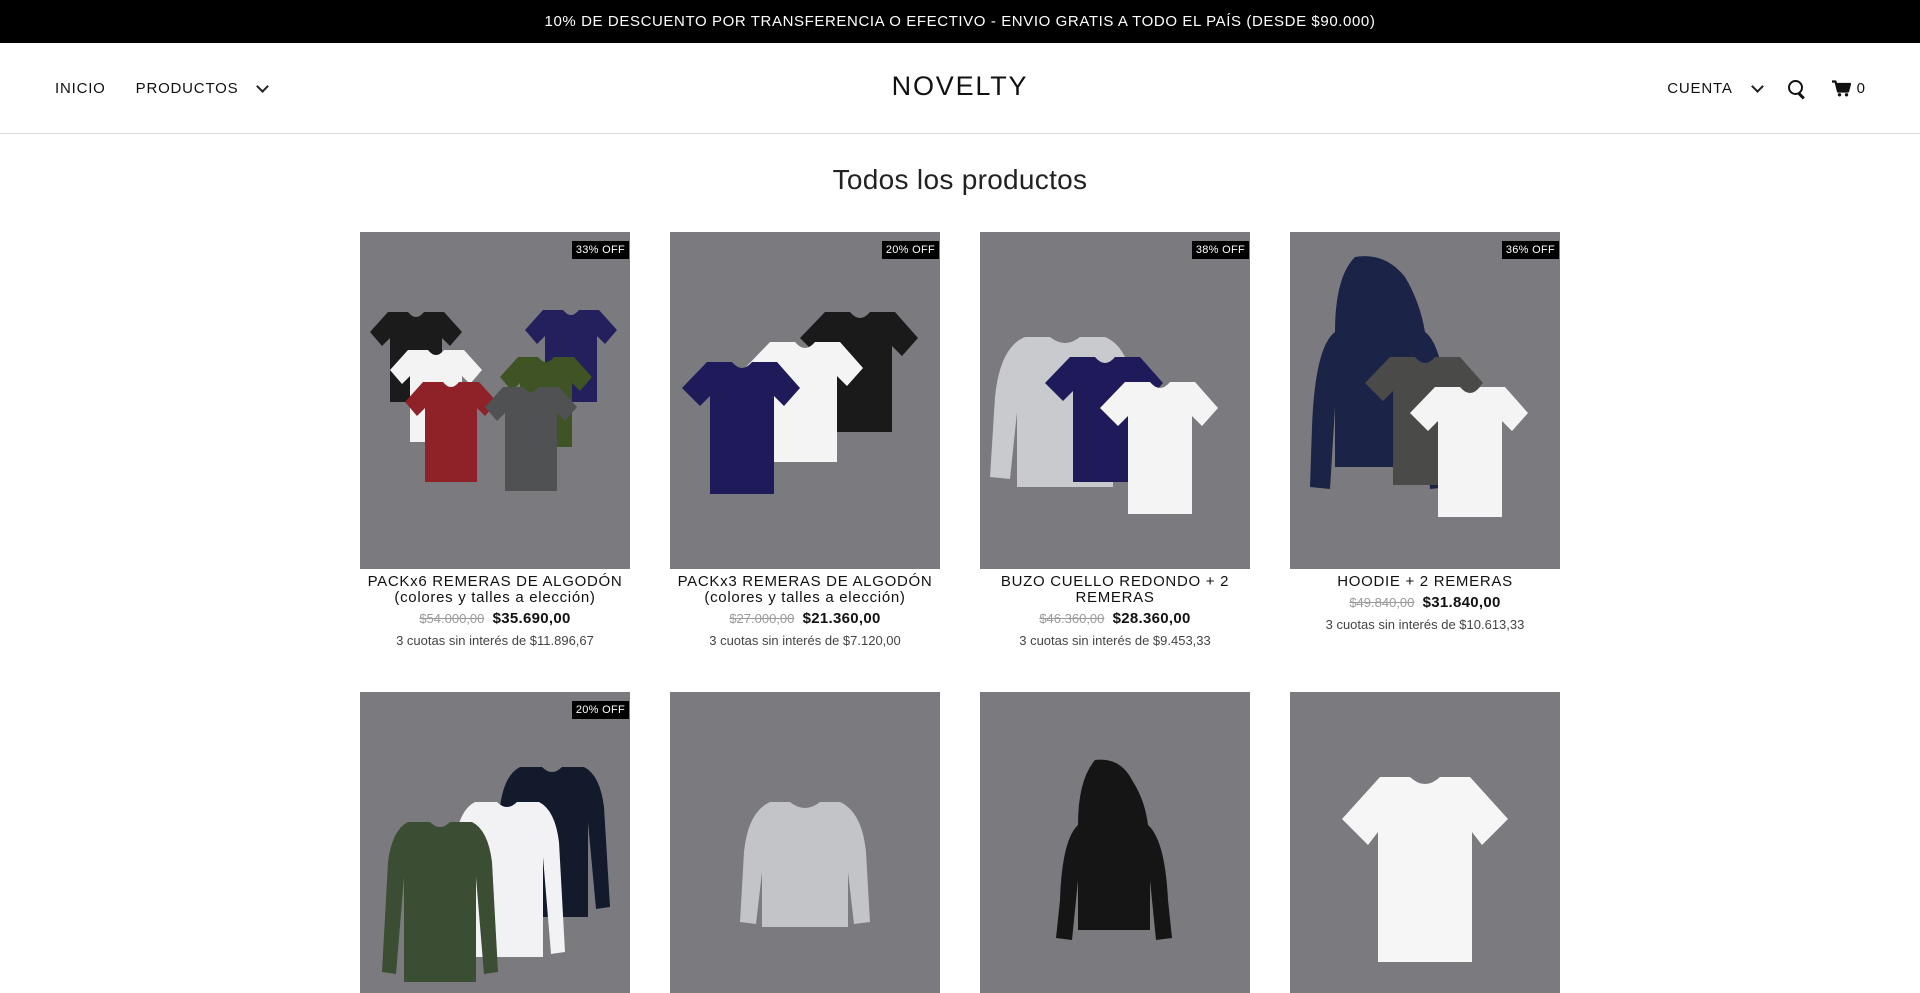  Describe the element at coordinates (1382, 602) in the screenshot. I see `old-price: $49.840,00` at that location.